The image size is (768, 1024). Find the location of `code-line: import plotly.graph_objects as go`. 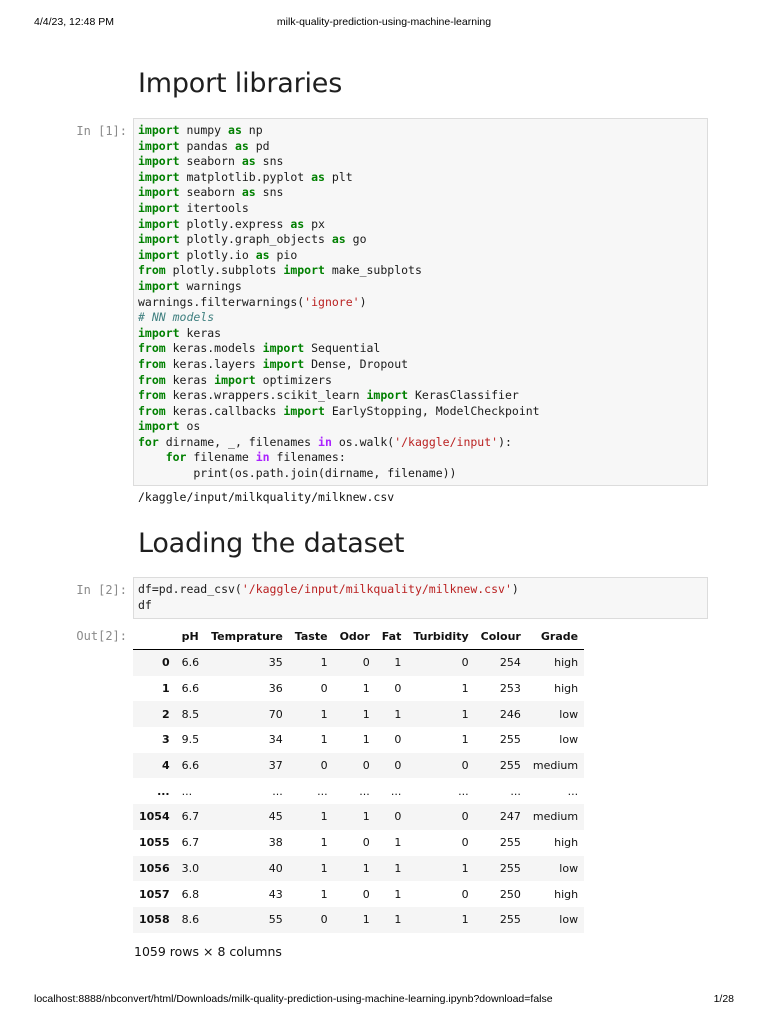

code-line: import plotly.graph_objects as go is located at coordinates (252, 239).